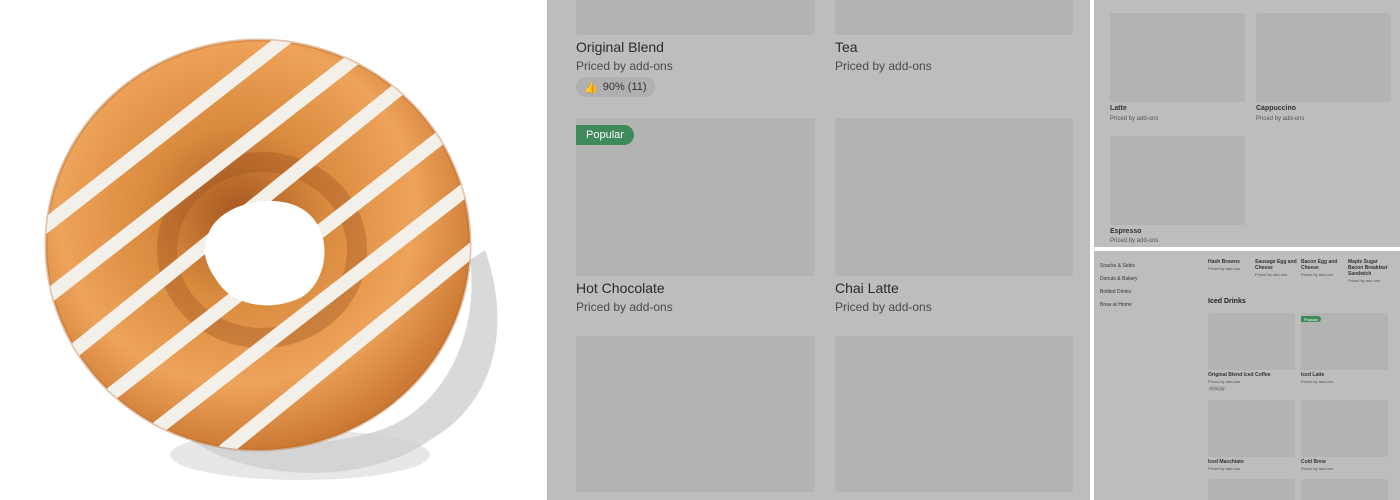 The height and width of the screenshot is (500, 1400). What do you see at coordinates (1117, 266) in the screenshot?
I see `sidebar-item: Snacks & Sides` at bounding box center [1117, 266].